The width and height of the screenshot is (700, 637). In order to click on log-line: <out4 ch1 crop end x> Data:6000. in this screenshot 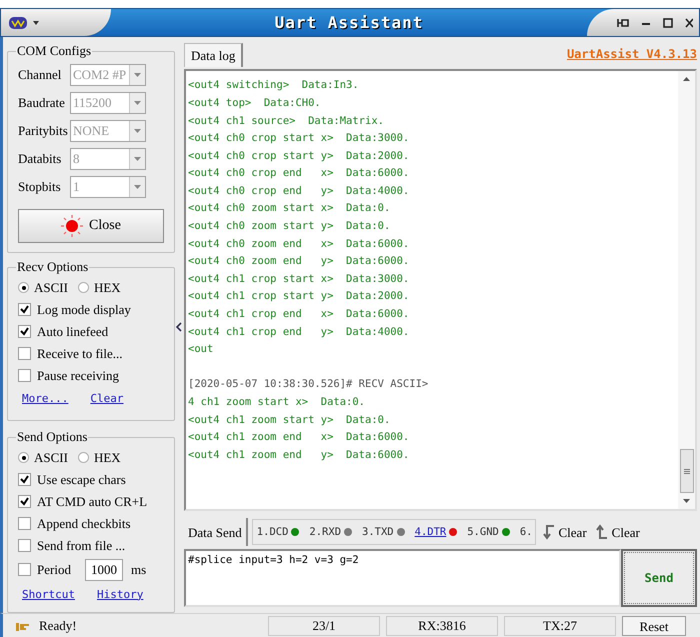, I will do `click(299, 314)`.